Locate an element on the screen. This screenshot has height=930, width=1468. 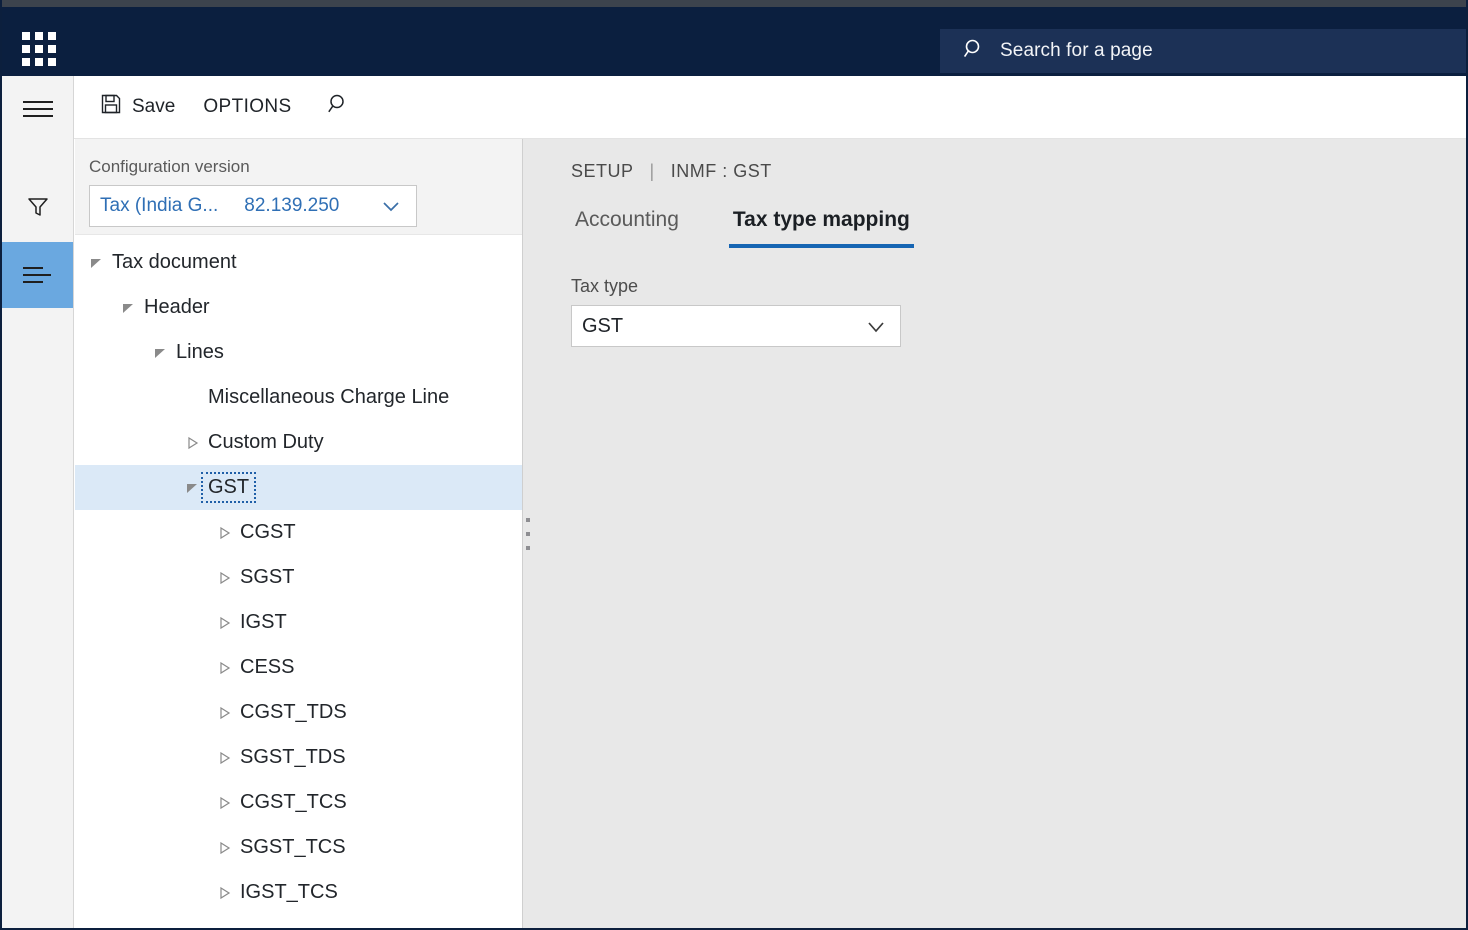
tree-item: SGST_TDS is located at coordinates (298, 757).